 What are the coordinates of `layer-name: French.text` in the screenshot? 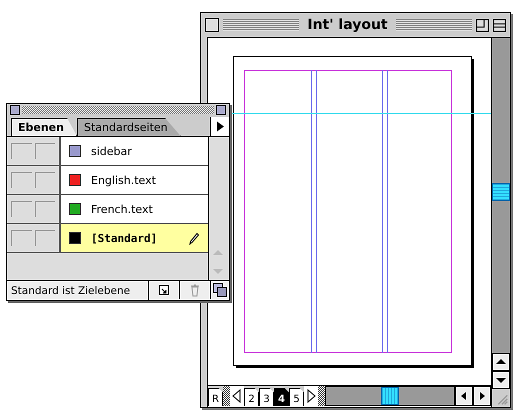 It's located at (122, 209).